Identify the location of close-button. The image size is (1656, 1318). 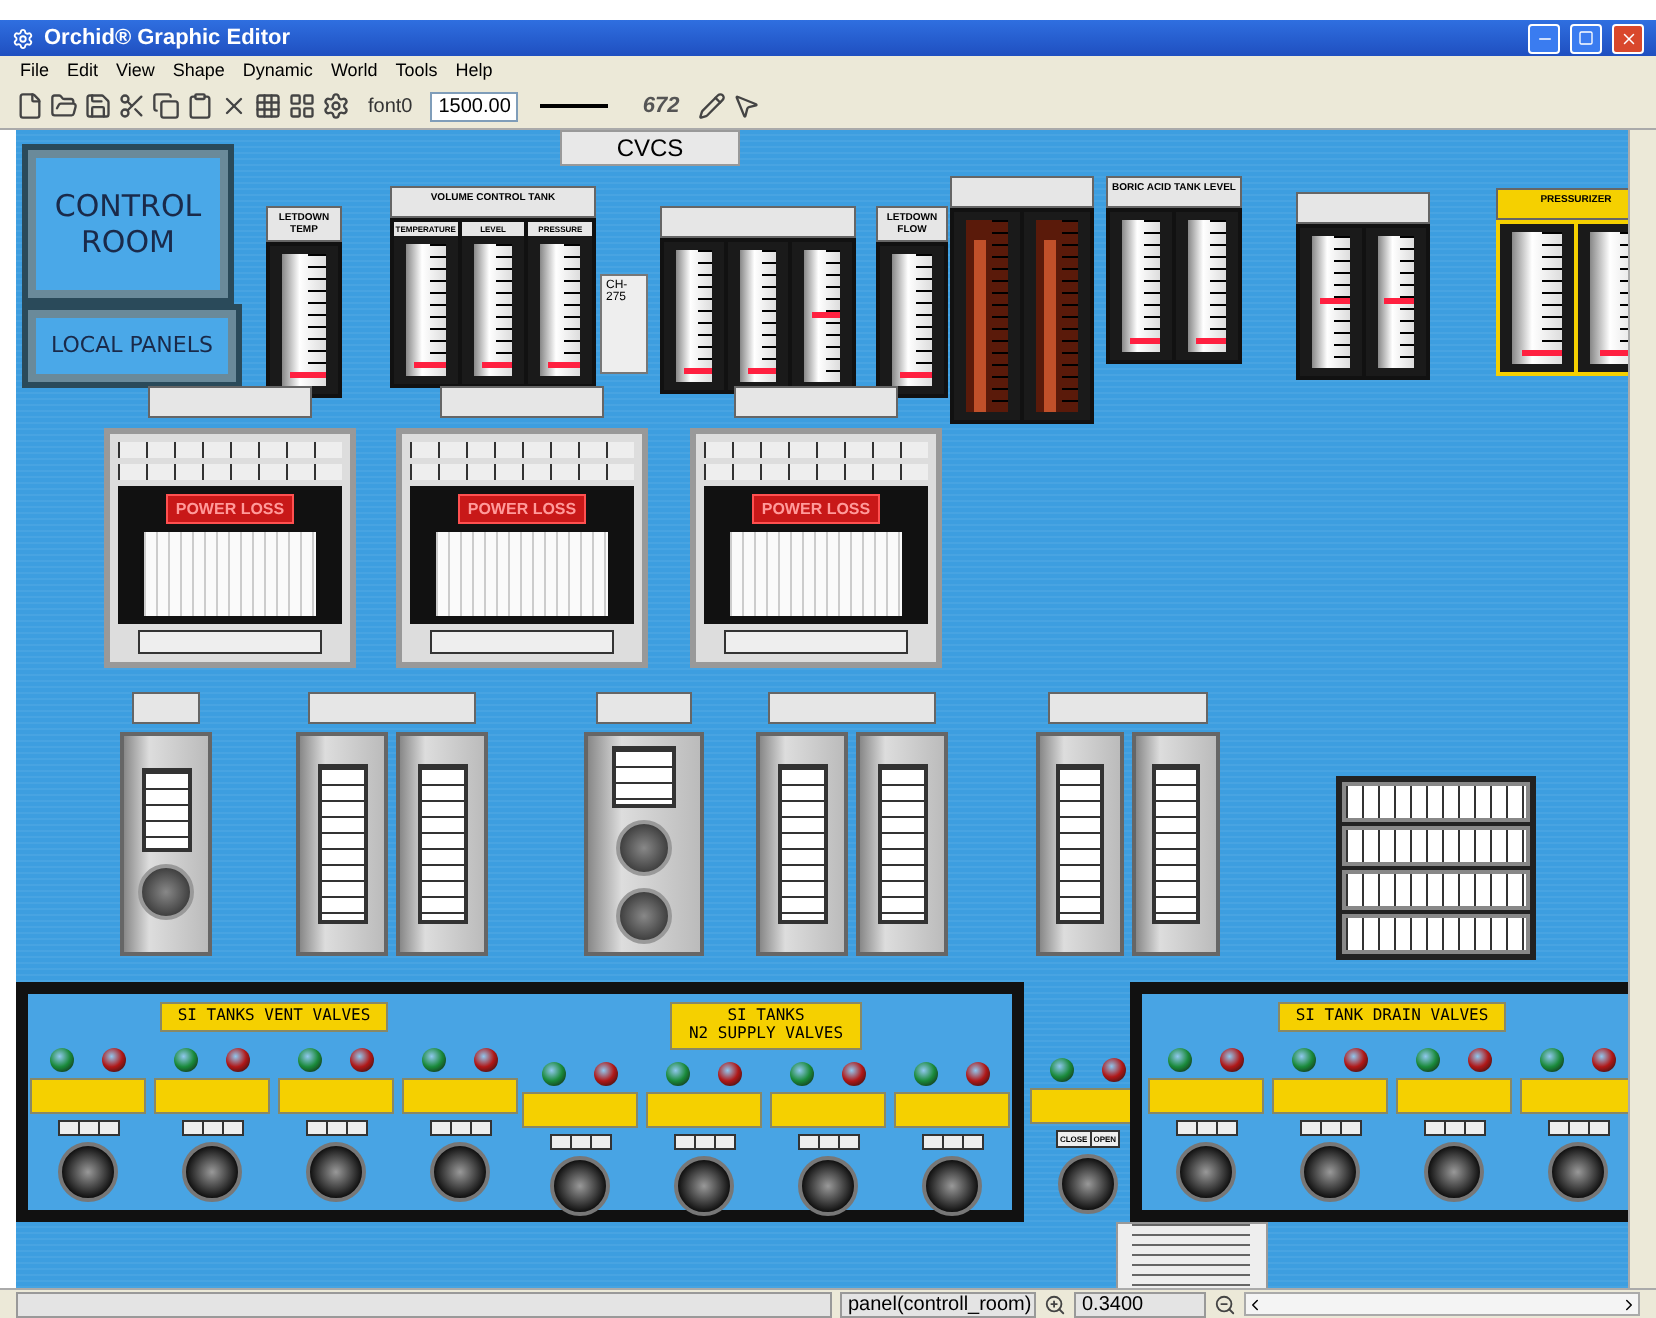
(1628, 38).